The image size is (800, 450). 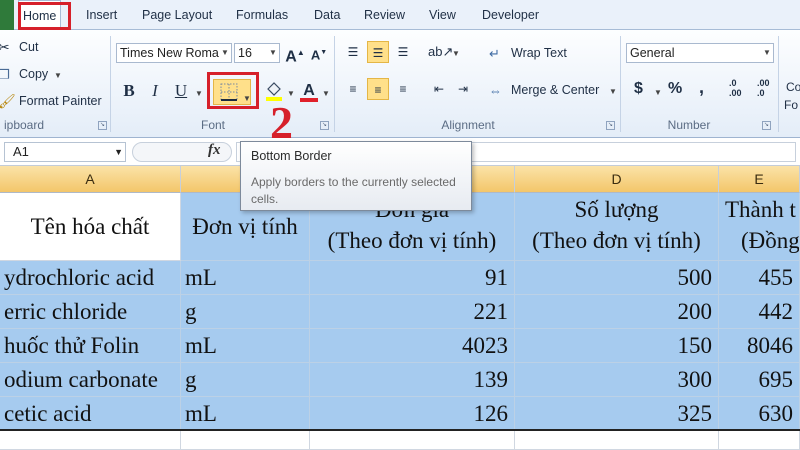 I want to click on font-name-dropdown-icon: ▼, so click(x=225, y=53).